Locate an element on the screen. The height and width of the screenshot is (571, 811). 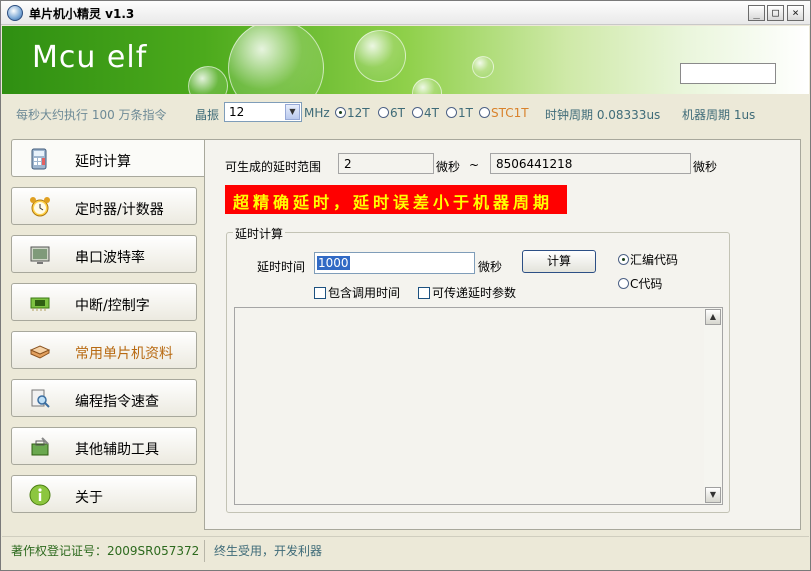
sidebar-item-label: 定时器/计数器 is located at coordinates (119, 210).